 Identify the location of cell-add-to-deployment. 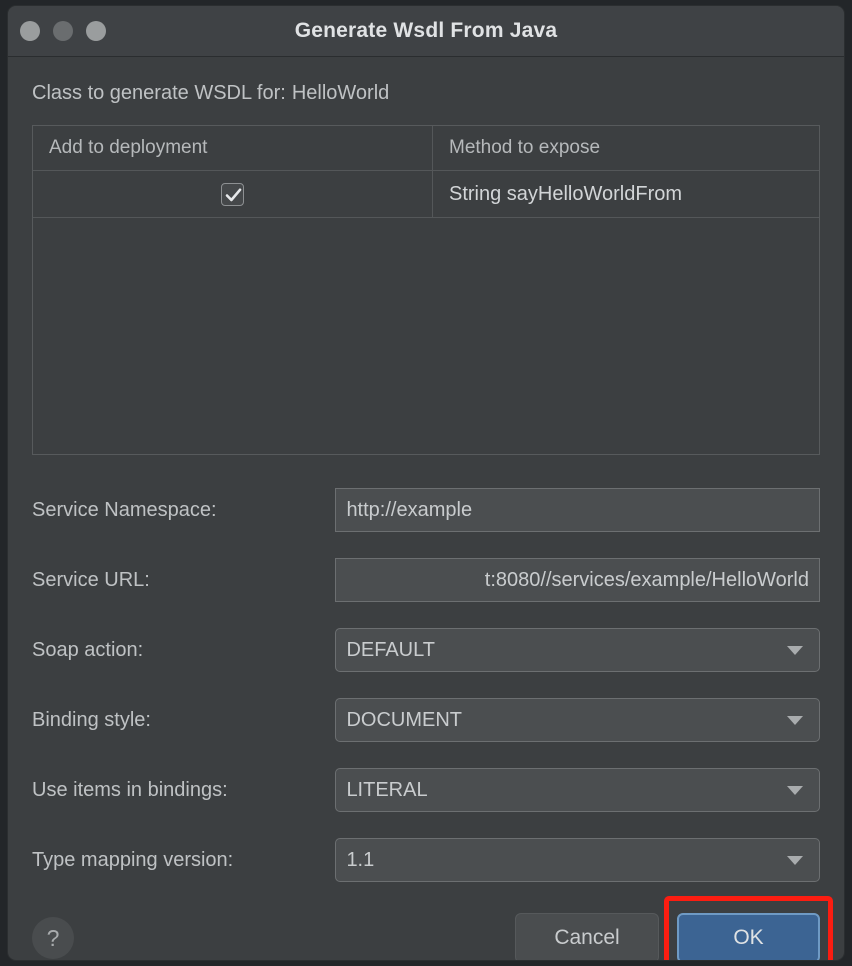
(233, 194).